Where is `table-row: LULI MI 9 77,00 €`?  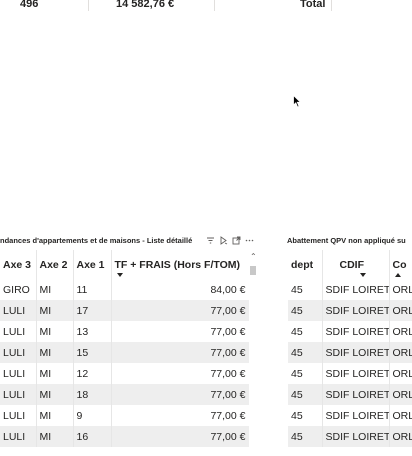
table-row: LULI MI 9 77,00 € is located at coordinates (124, 415).